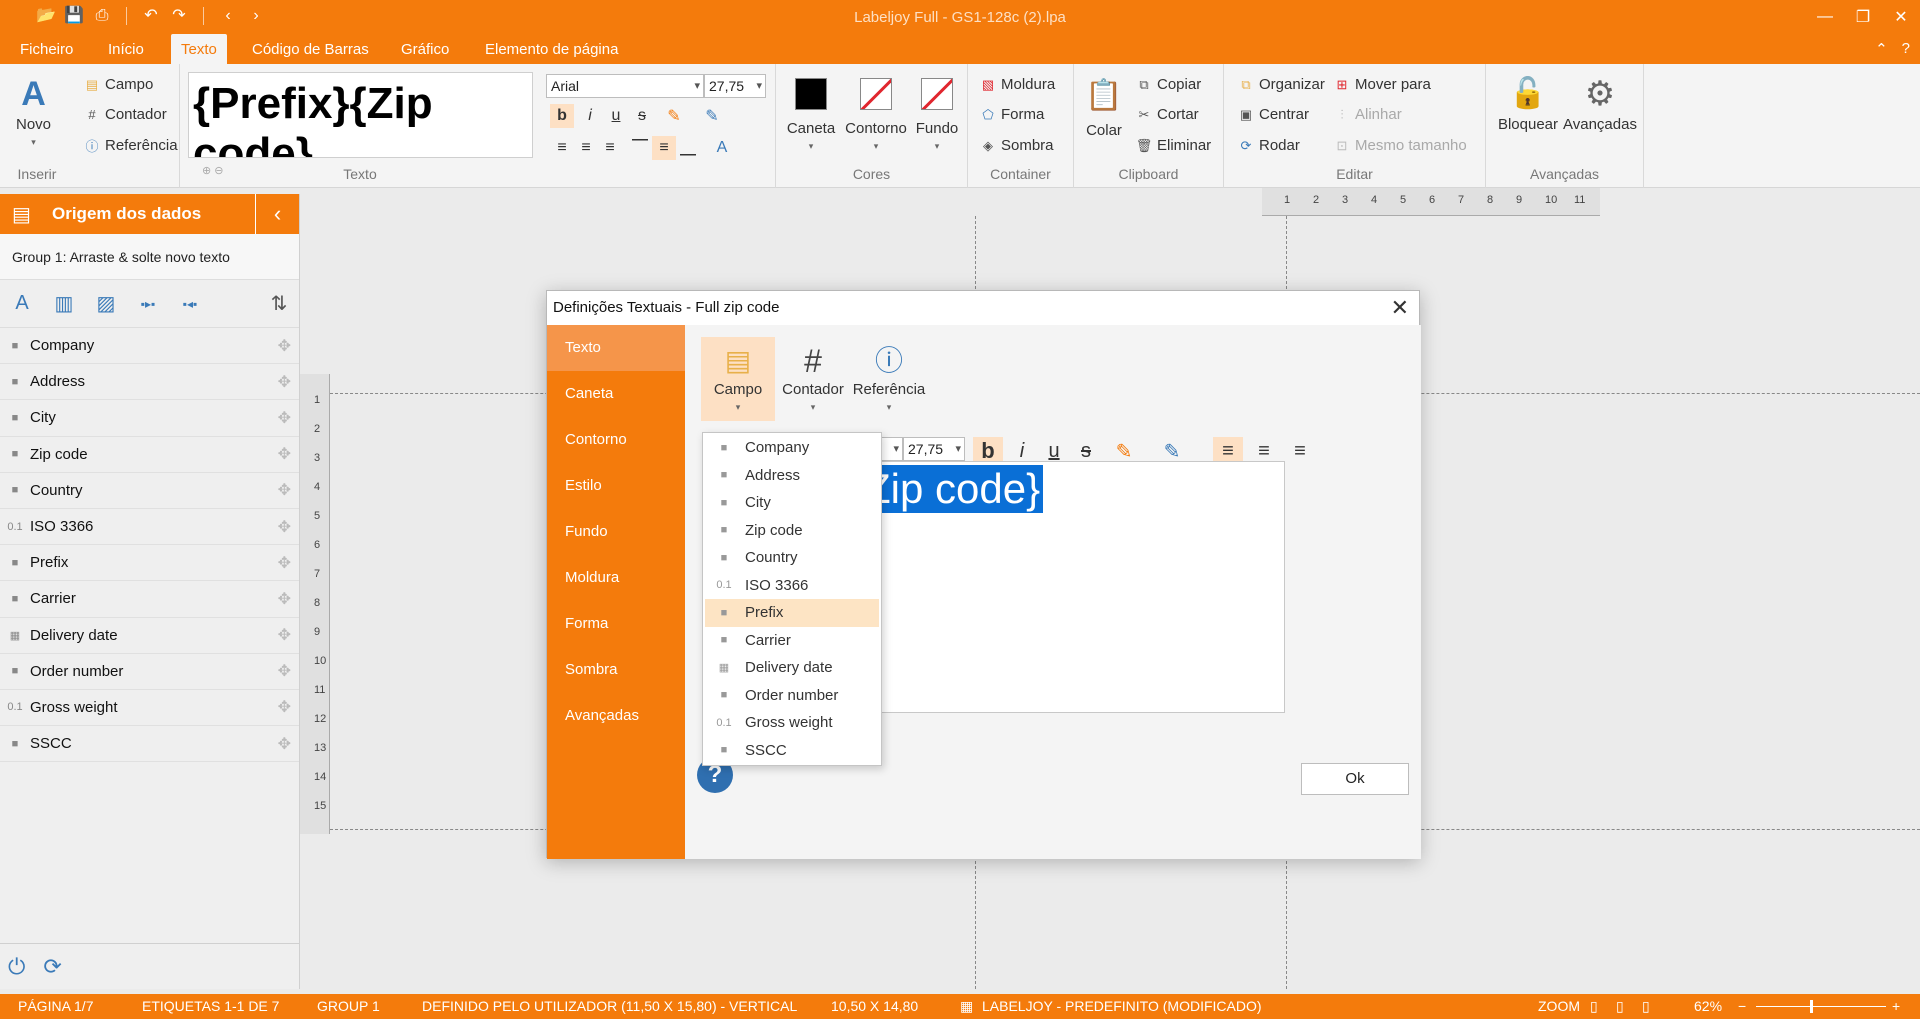  Describe the element at coordinates (1600, 102) in the screenshot. I see `avancadas-button: ⚙ Avançadas` at that location.